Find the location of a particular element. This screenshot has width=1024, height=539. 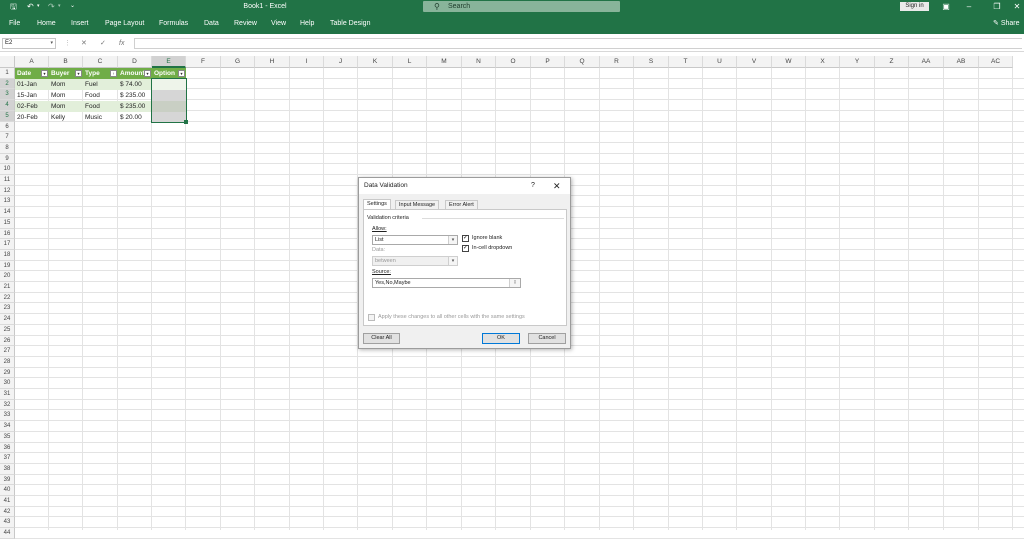

sort-ascending-icon: ↑ is located at coordinates (113, 73).